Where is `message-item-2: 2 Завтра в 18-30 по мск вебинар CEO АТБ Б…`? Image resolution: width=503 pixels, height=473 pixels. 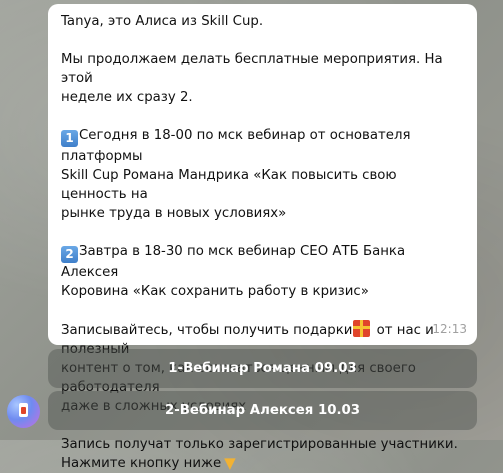 message-item-2: 2 Завтра в 18-30 по мск вебинар CEO АТБ Б… is located at coordinates (263, 271).